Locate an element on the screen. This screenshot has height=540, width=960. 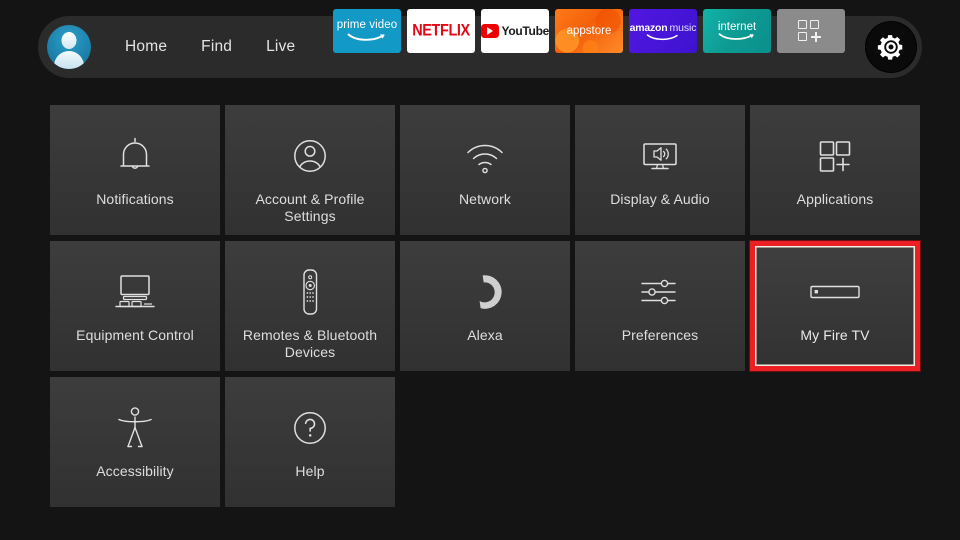
avatar-head-shape is located at coordinates (69, 40).